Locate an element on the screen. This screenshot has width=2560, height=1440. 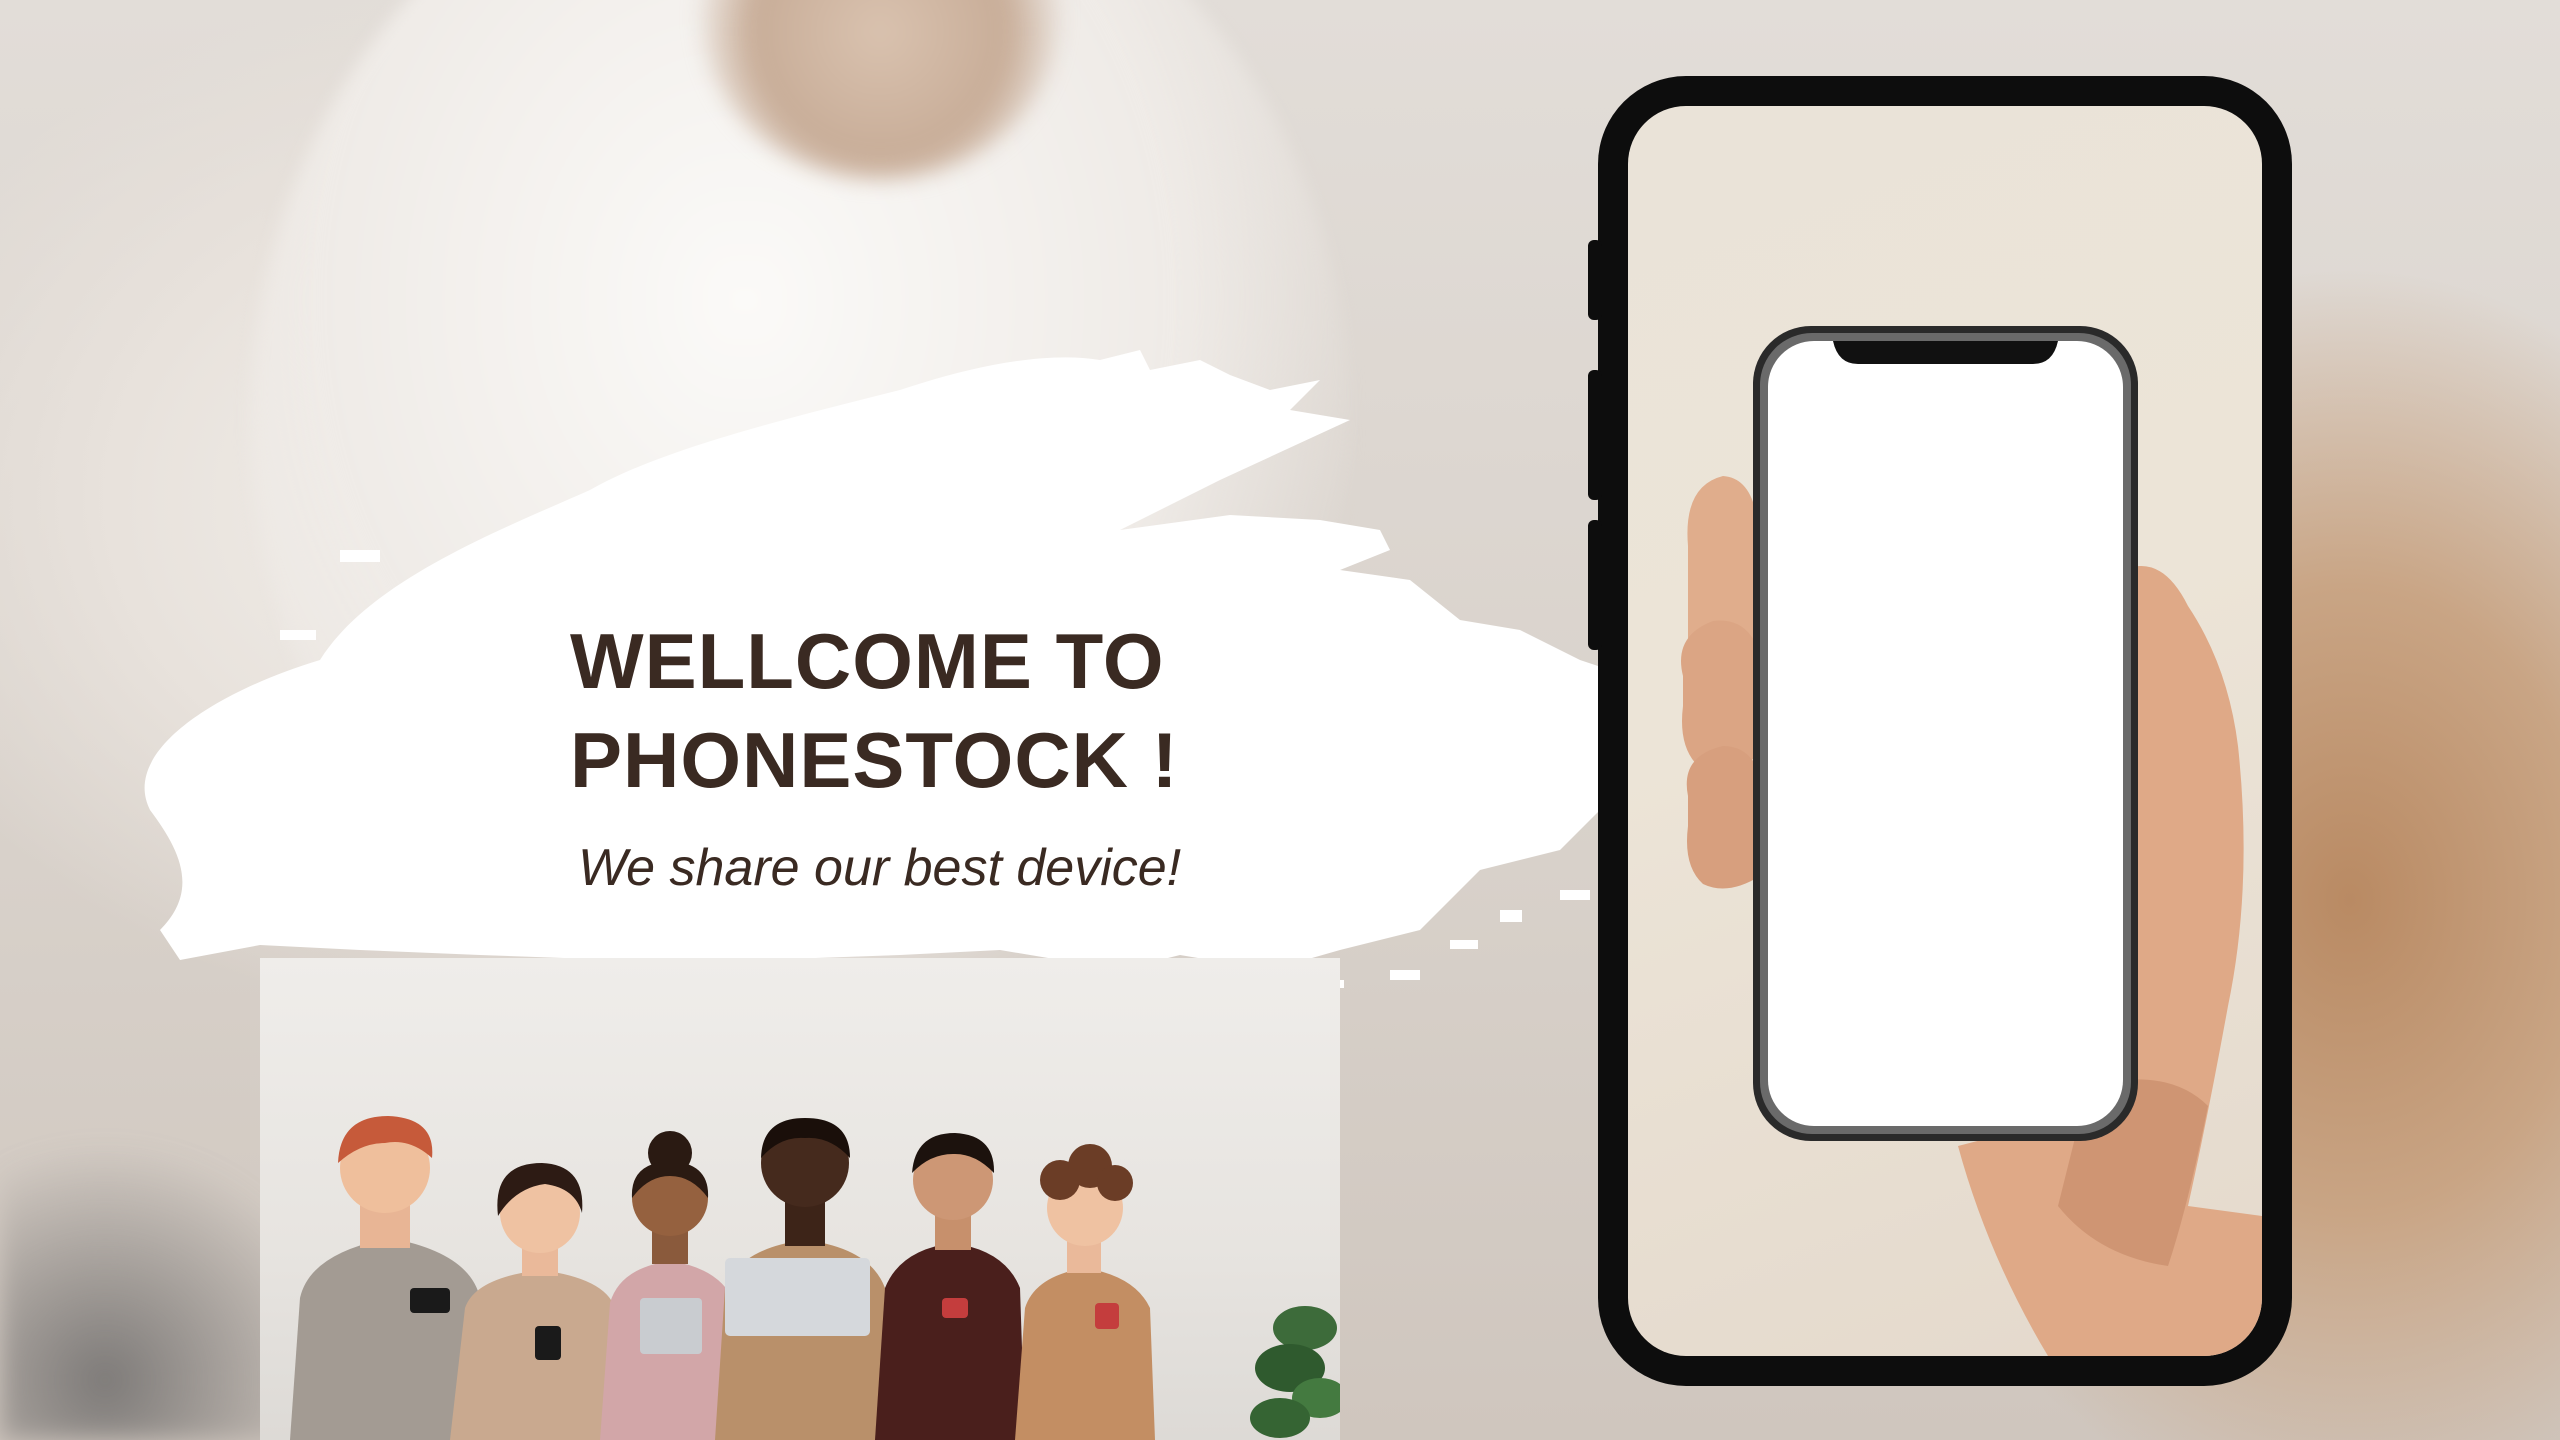
tagline: We share our best device! is located at coordinates (880, 868).